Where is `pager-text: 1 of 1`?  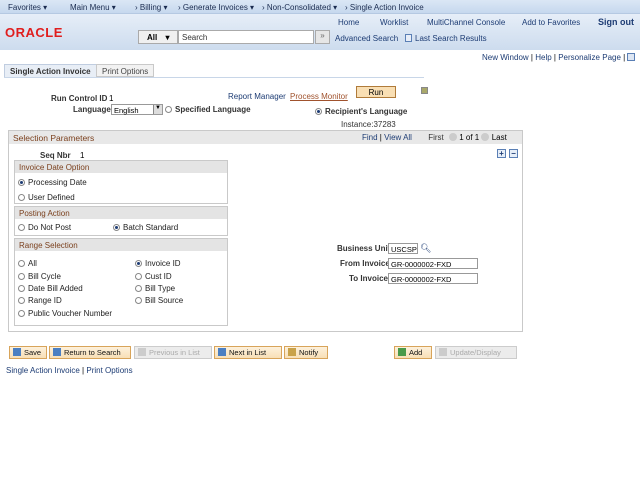
pager-text: 1 of 1 is located at coordinates (469, 137).